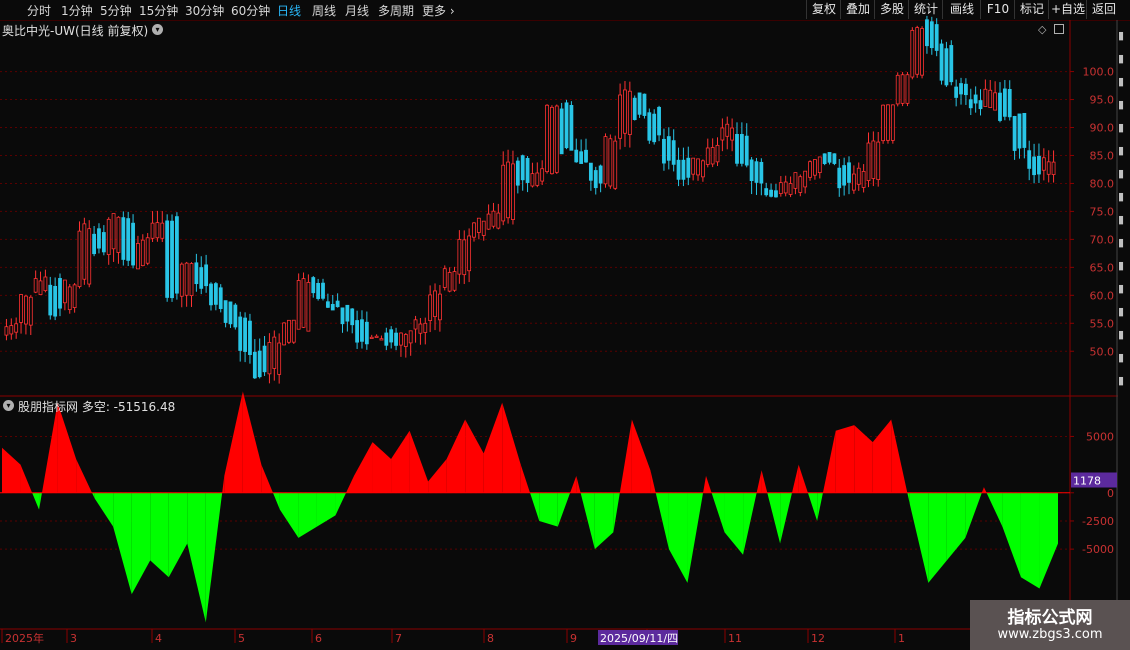  Describe the element at coordinates (1098, 521) in the screenshot. I see `indicator-tick-label: -2500` at that location.